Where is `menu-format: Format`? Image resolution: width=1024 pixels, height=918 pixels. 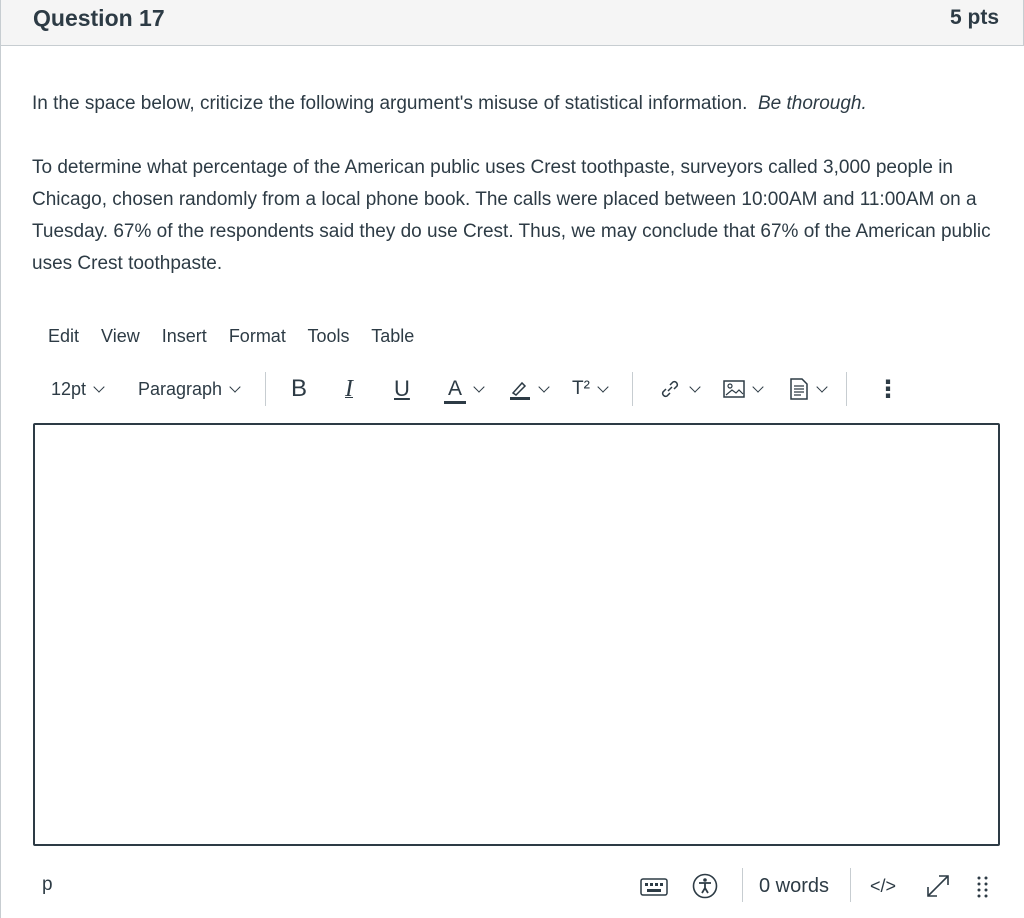 menu-format: Format is located at coordinates (257, 336).